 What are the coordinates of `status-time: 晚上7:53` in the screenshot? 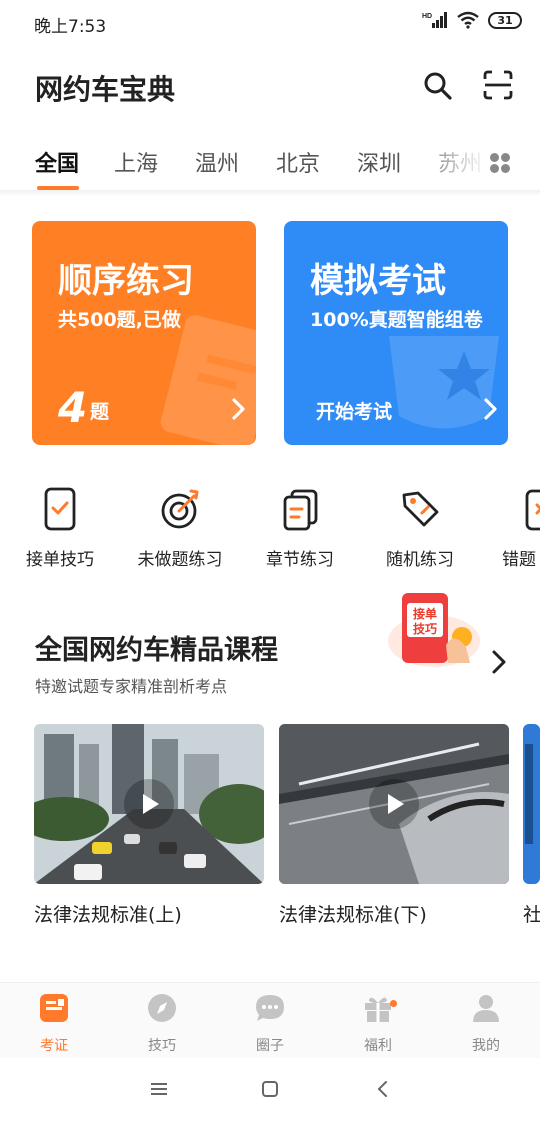 It's located at (70, 27).